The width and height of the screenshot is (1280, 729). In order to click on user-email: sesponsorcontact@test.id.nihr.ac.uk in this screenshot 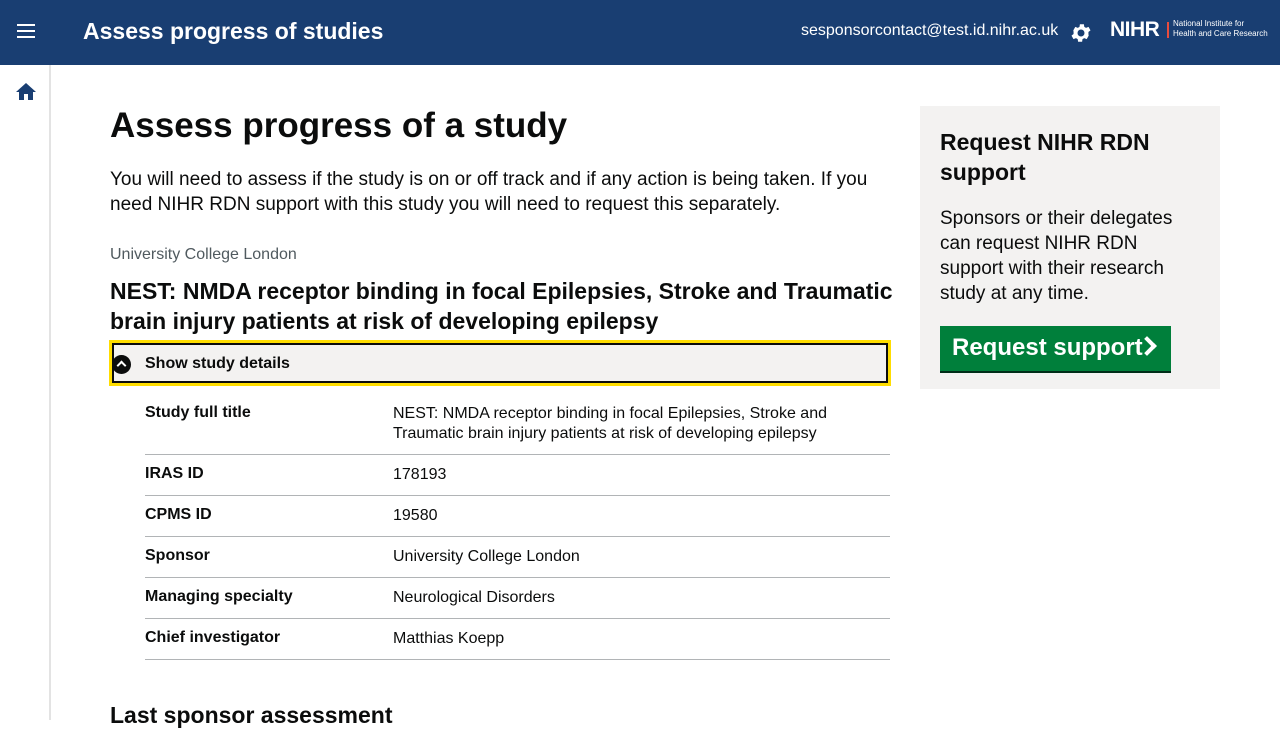, I will do `click(930, 30)`.